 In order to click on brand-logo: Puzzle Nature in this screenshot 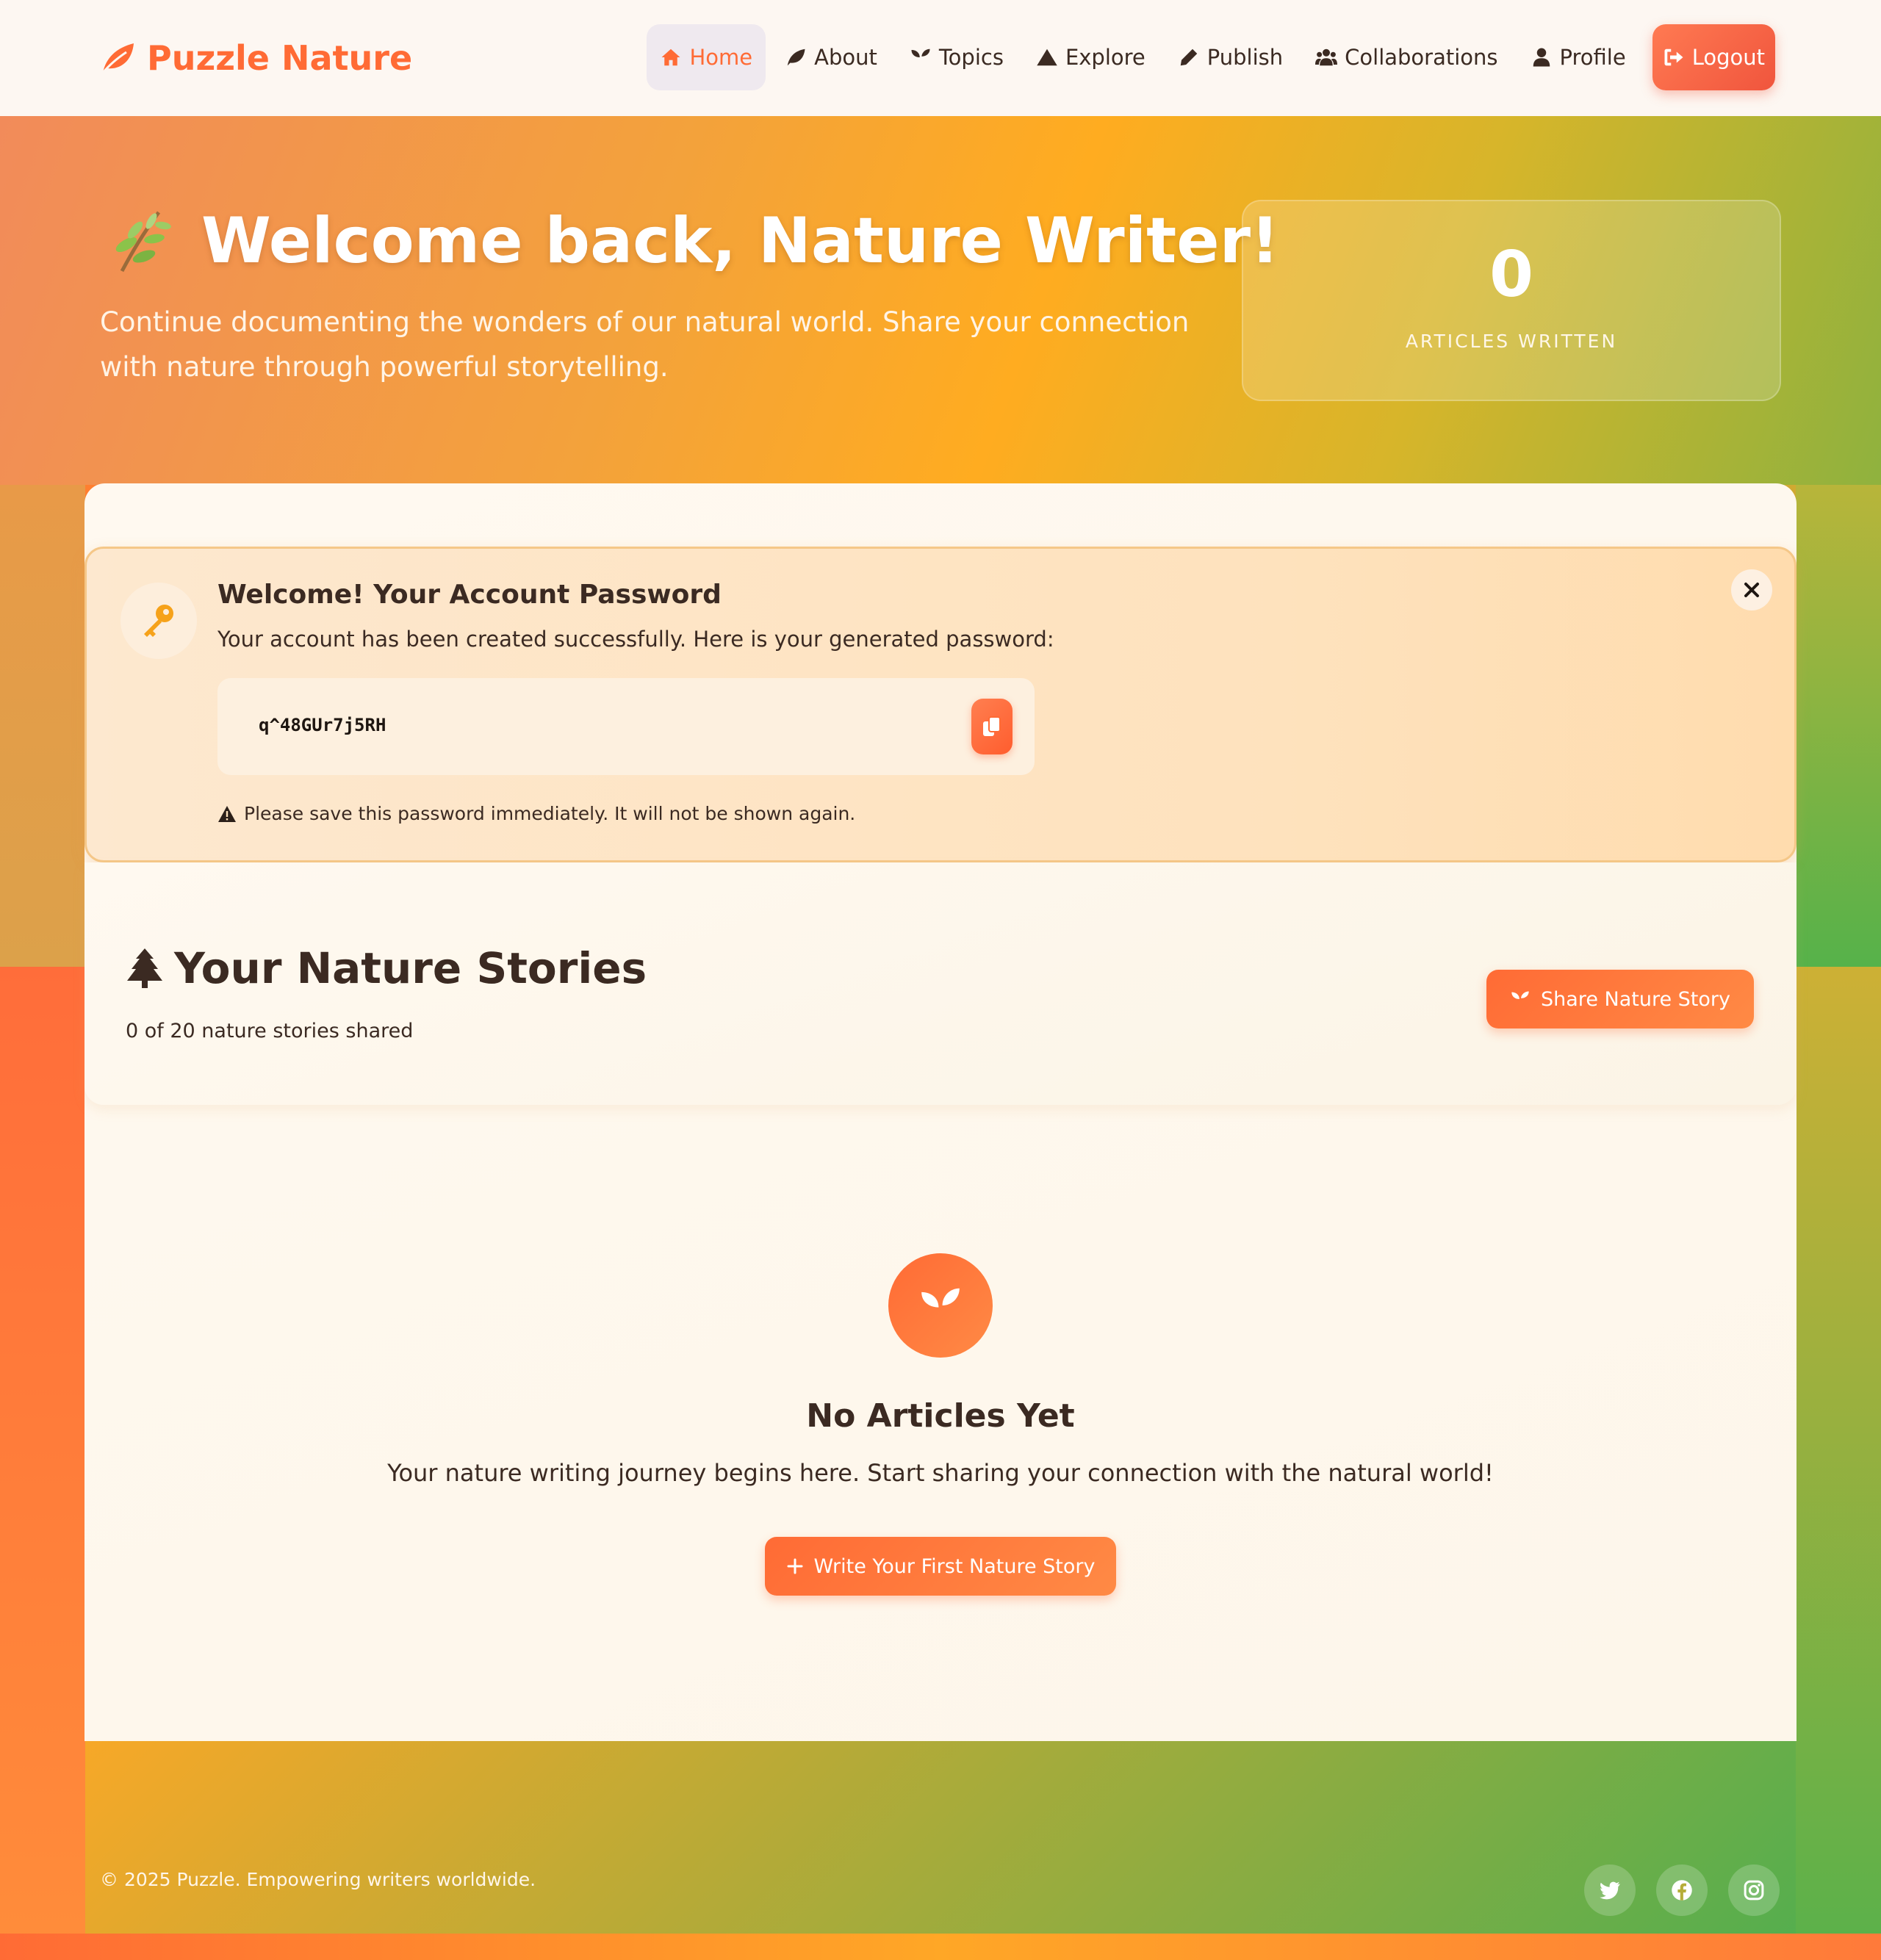, I will do `click(255, 58)`.